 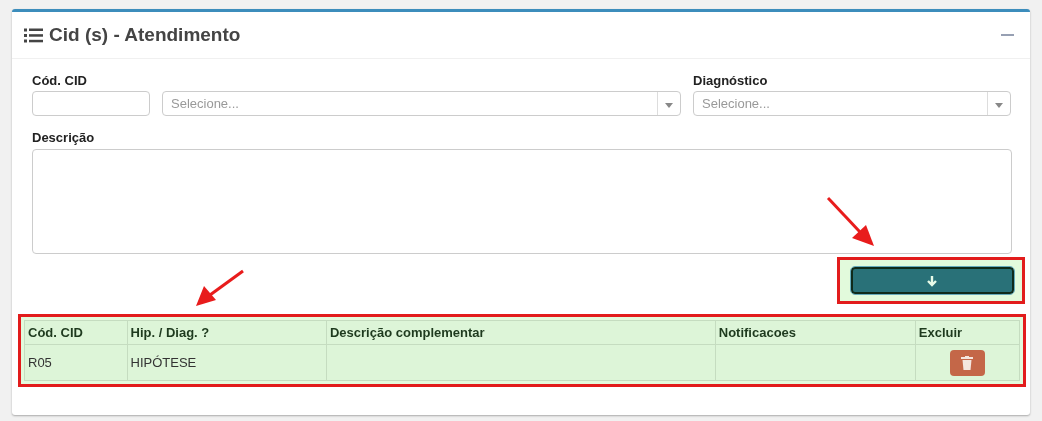 What do you see at coordinates (60, 80) in the screenshot?
I see `field-label: Cód. CID` at bounding box center [60, 80].